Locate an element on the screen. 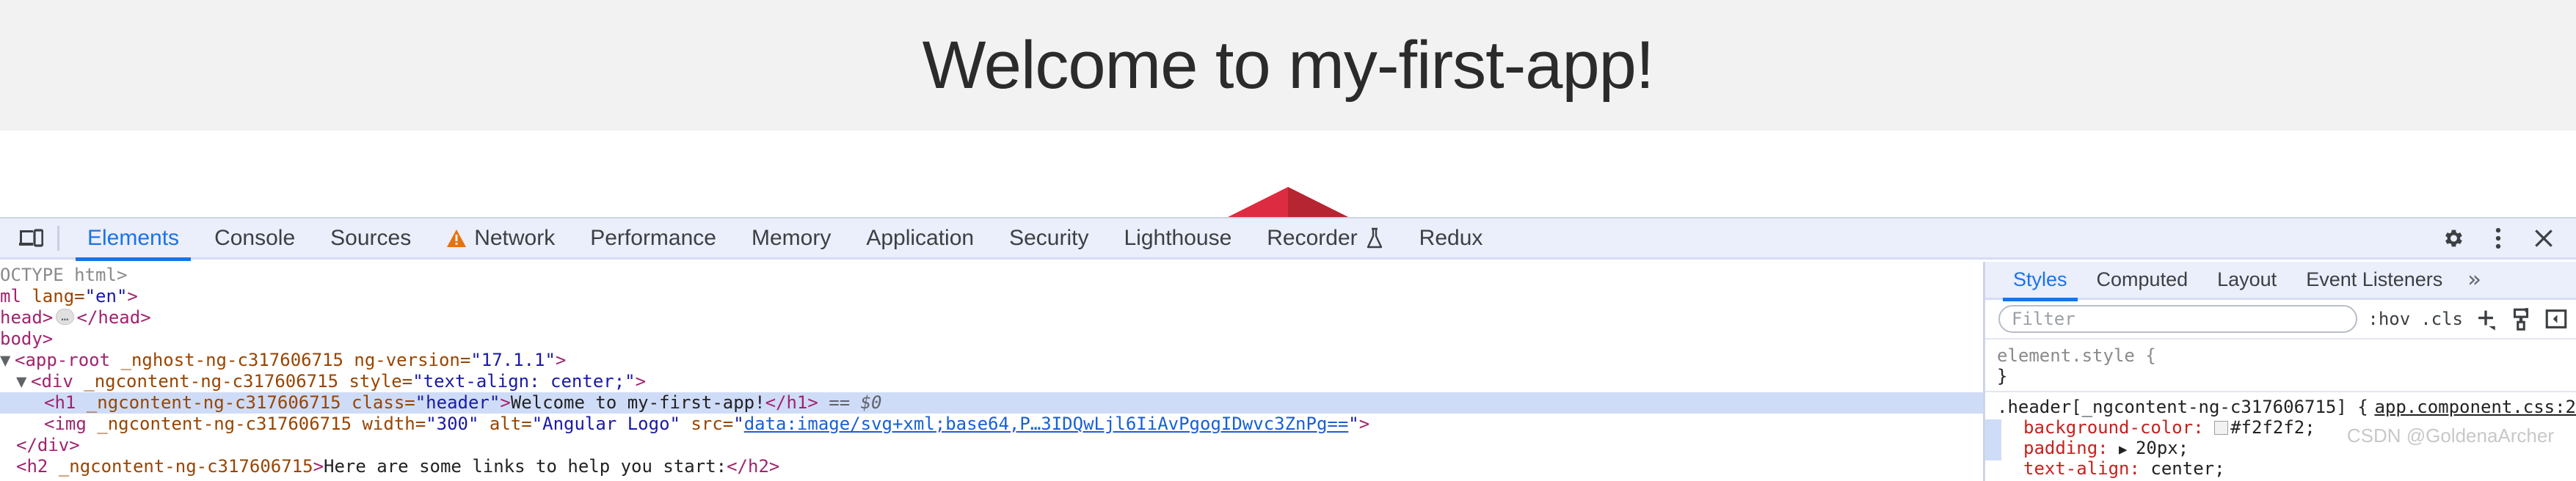  tab-elements-label: Elements is located at coordinates (133, 238).